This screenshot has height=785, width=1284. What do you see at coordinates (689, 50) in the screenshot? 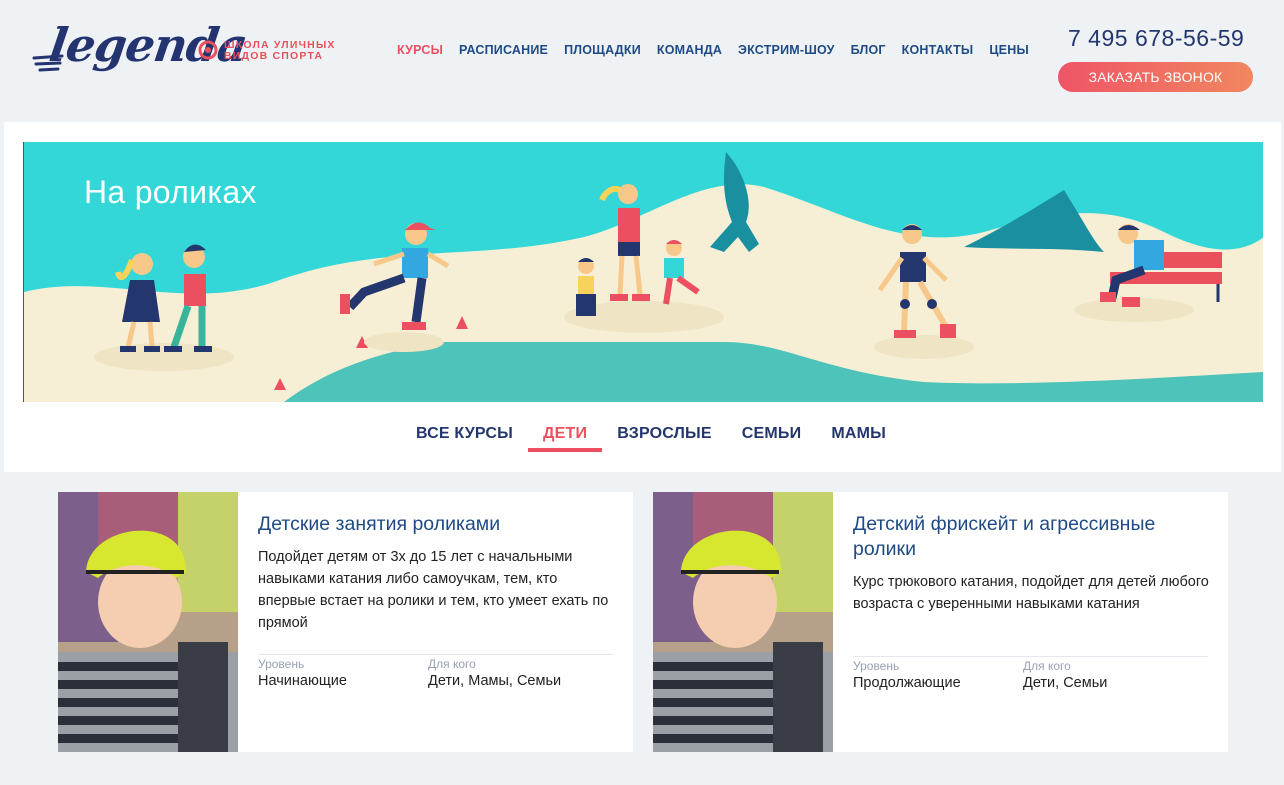
I see `nav-team: КОМАНДА` at bounding box center [689, 50].